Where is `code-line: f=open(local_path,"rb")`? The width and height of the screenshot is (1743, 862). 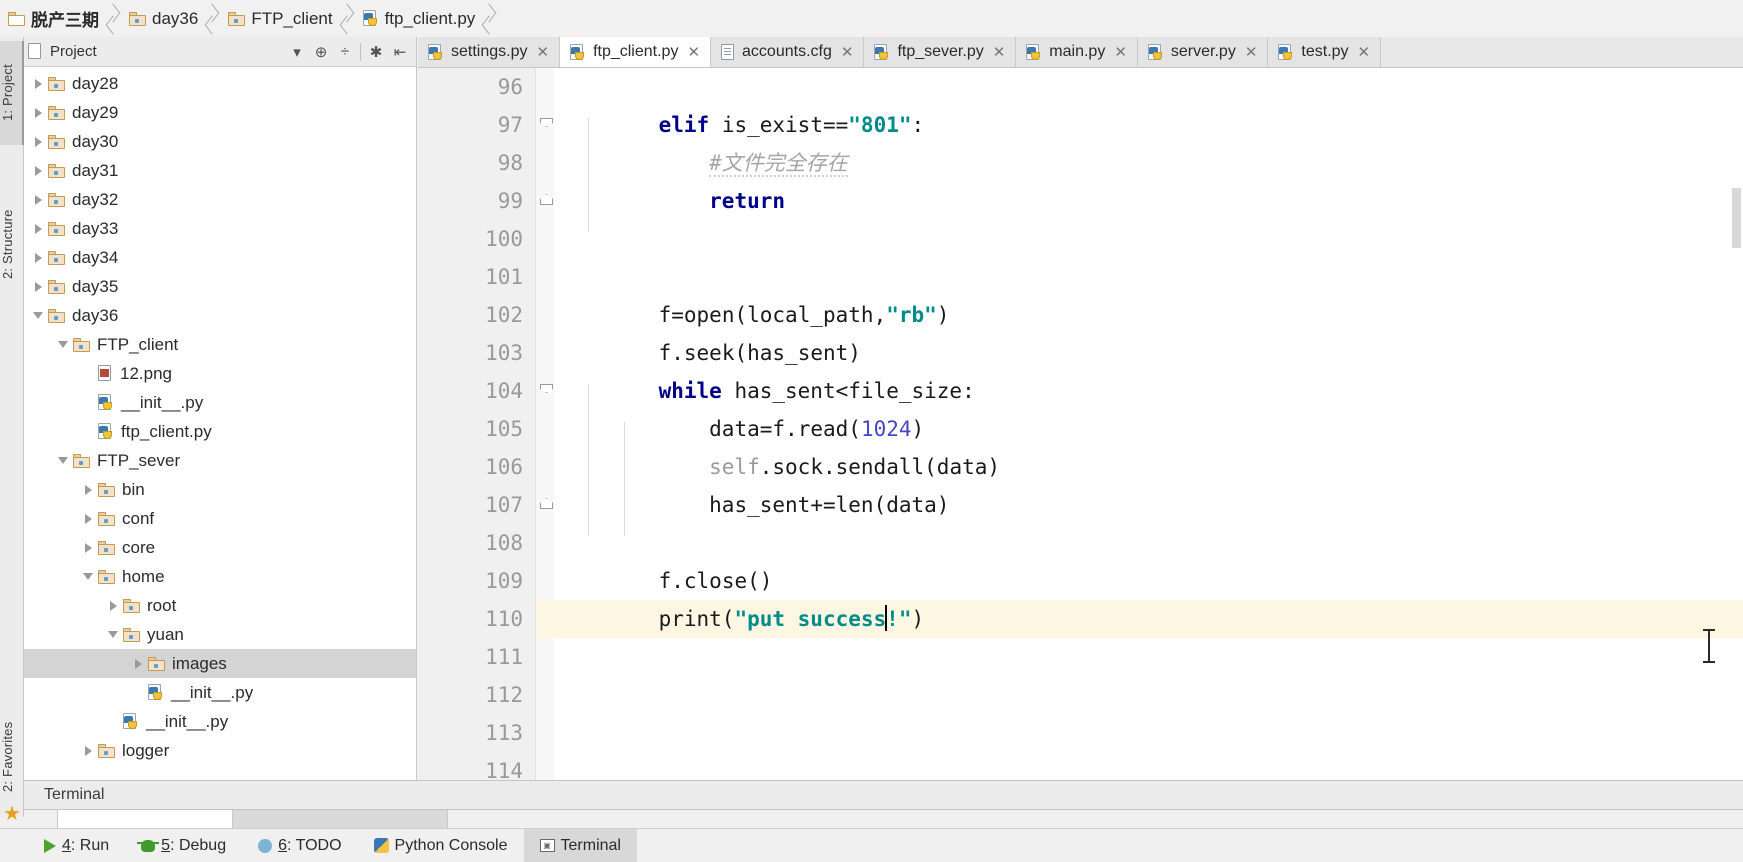
code-line: f=open(local_path,"rb") is located at coordinates (1139, 315).